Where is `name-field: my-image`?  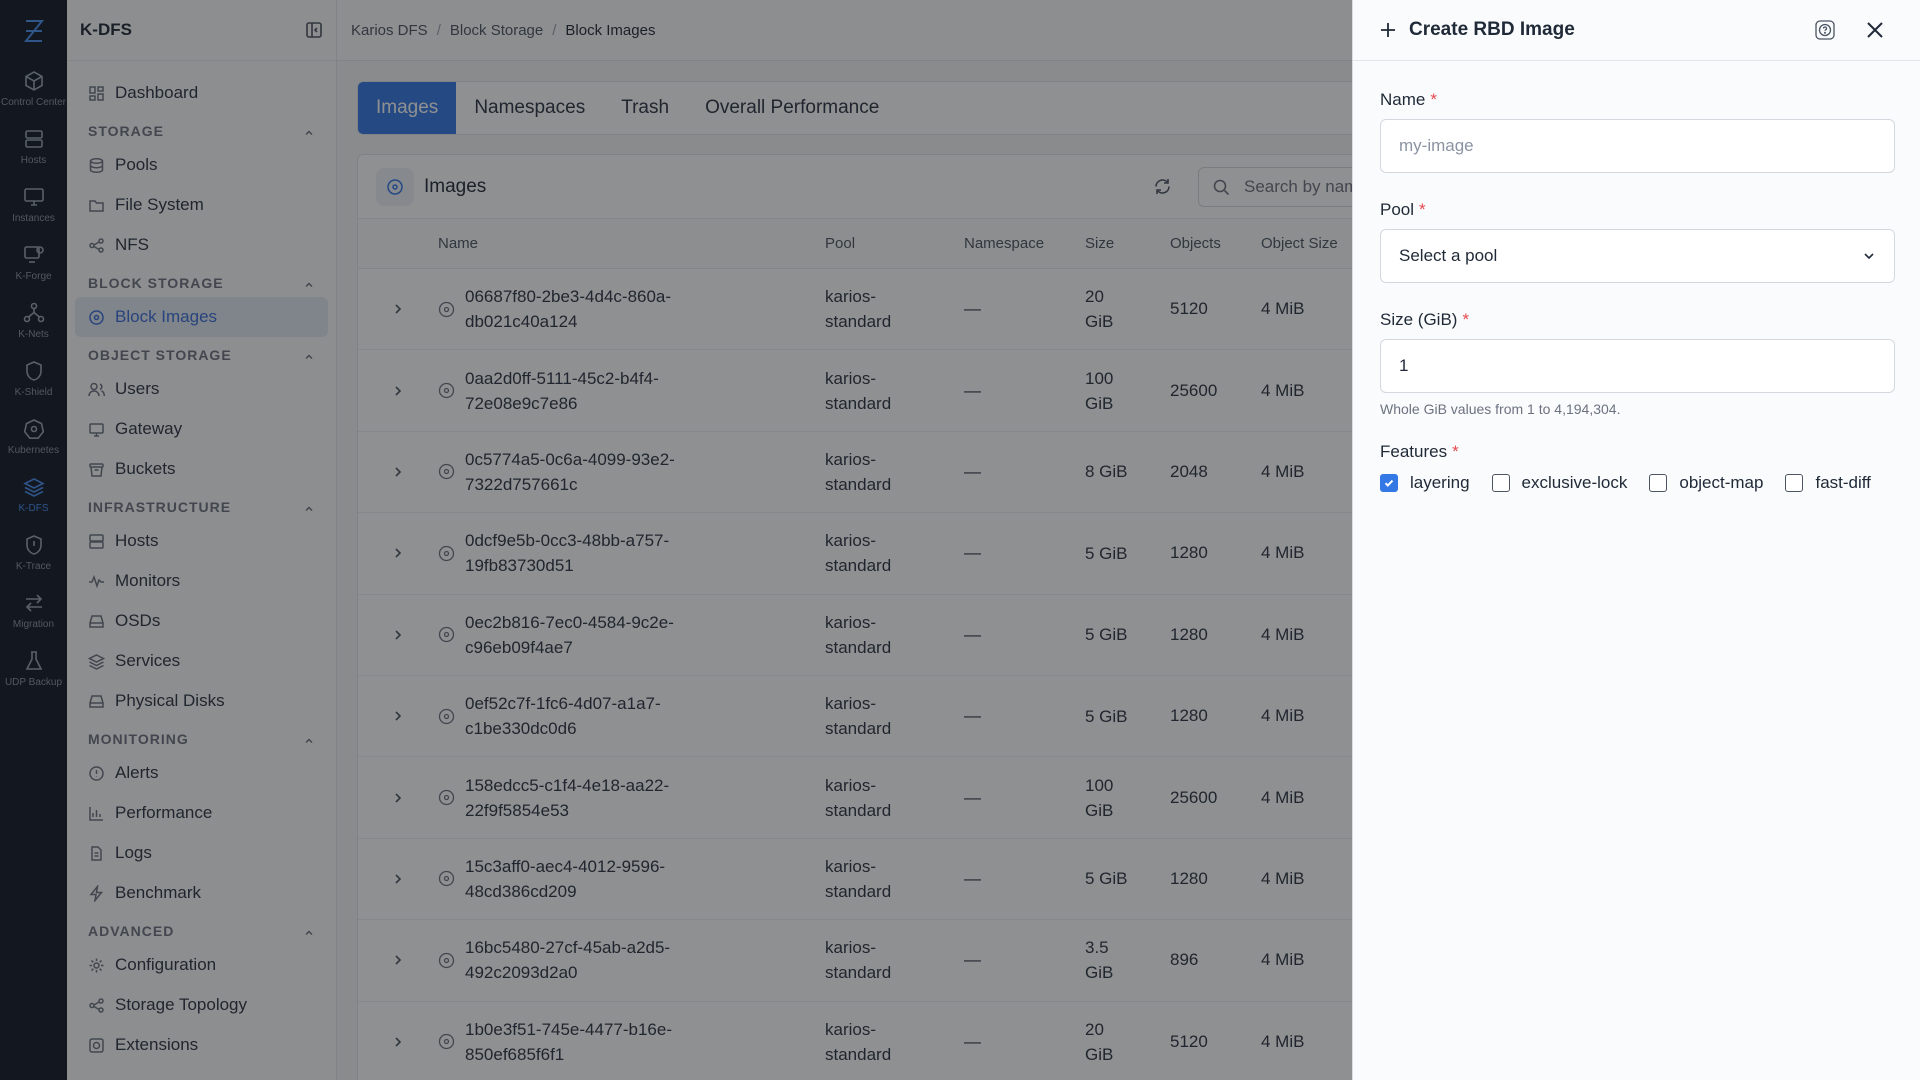 name-field: my-image is located at coordinates (1637, 146).